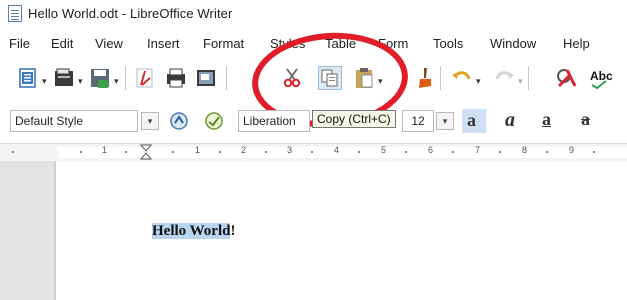 The width and height of the screenshot is (627, 300). I want to click on printer-icon, so click(176, 78).